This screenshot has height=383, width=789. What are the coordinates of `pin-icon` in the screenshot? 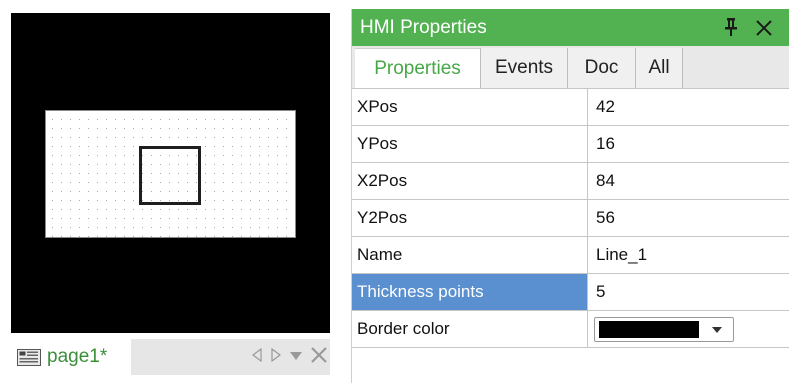 It's located at (731, 27).